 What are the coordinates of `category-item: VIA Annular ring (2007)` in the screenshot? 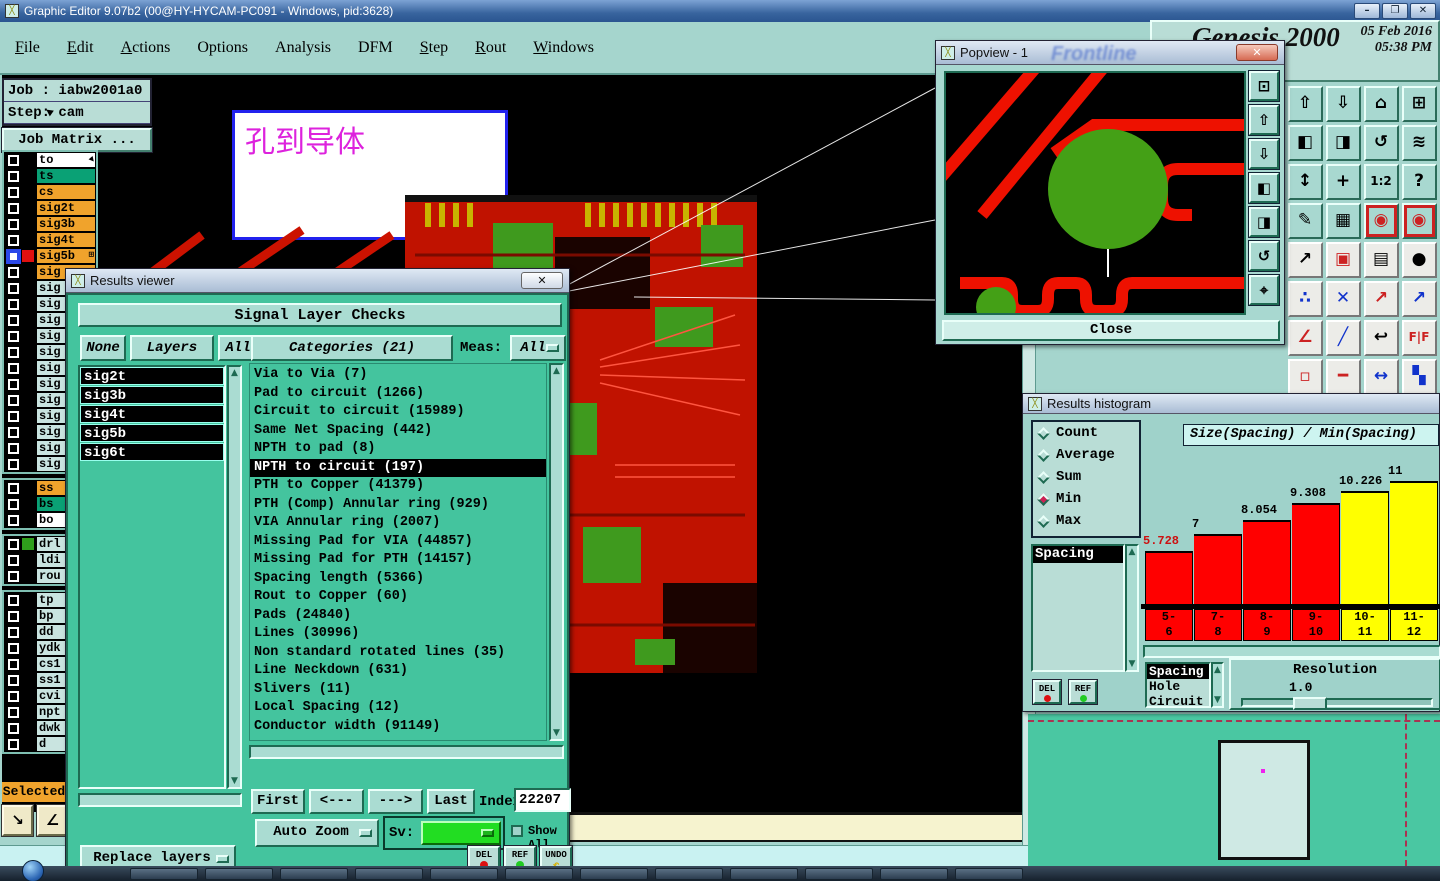 It's located at (398, 523).